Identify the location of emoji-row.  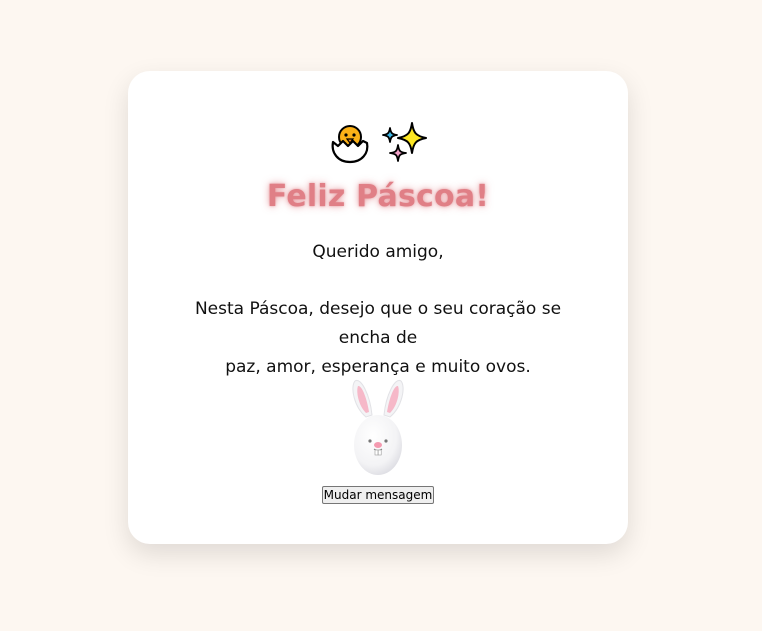
(378, 143).